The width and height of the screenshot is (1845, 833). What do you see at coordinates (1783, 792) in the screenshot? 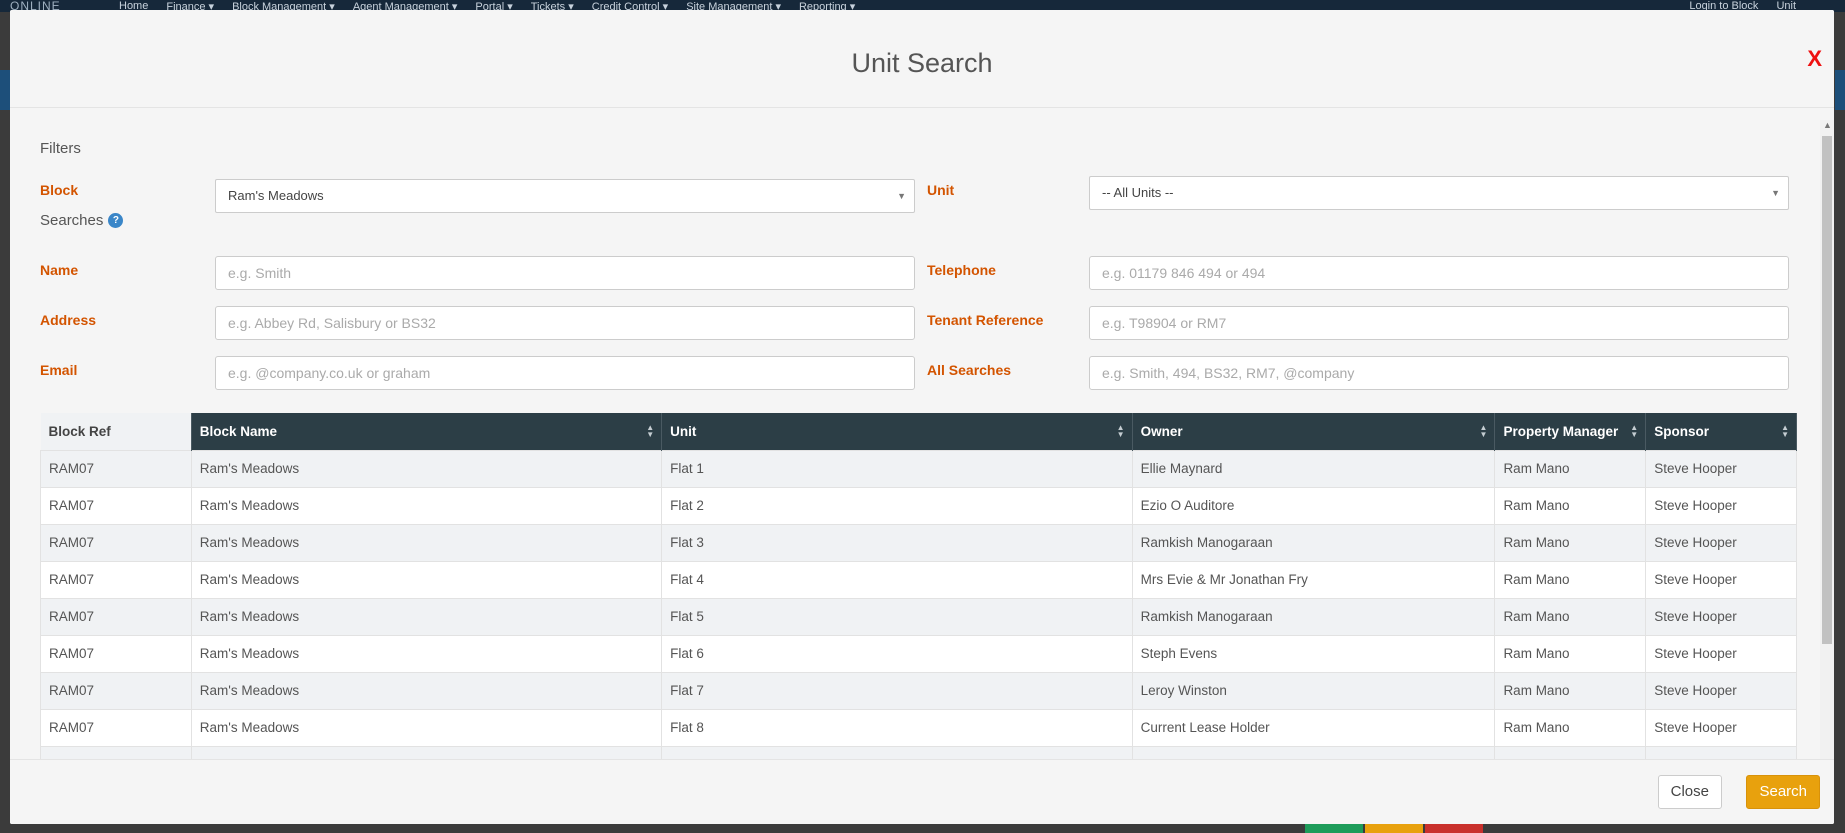
I see `search-button: Search` at bounding box center [1783, 792].